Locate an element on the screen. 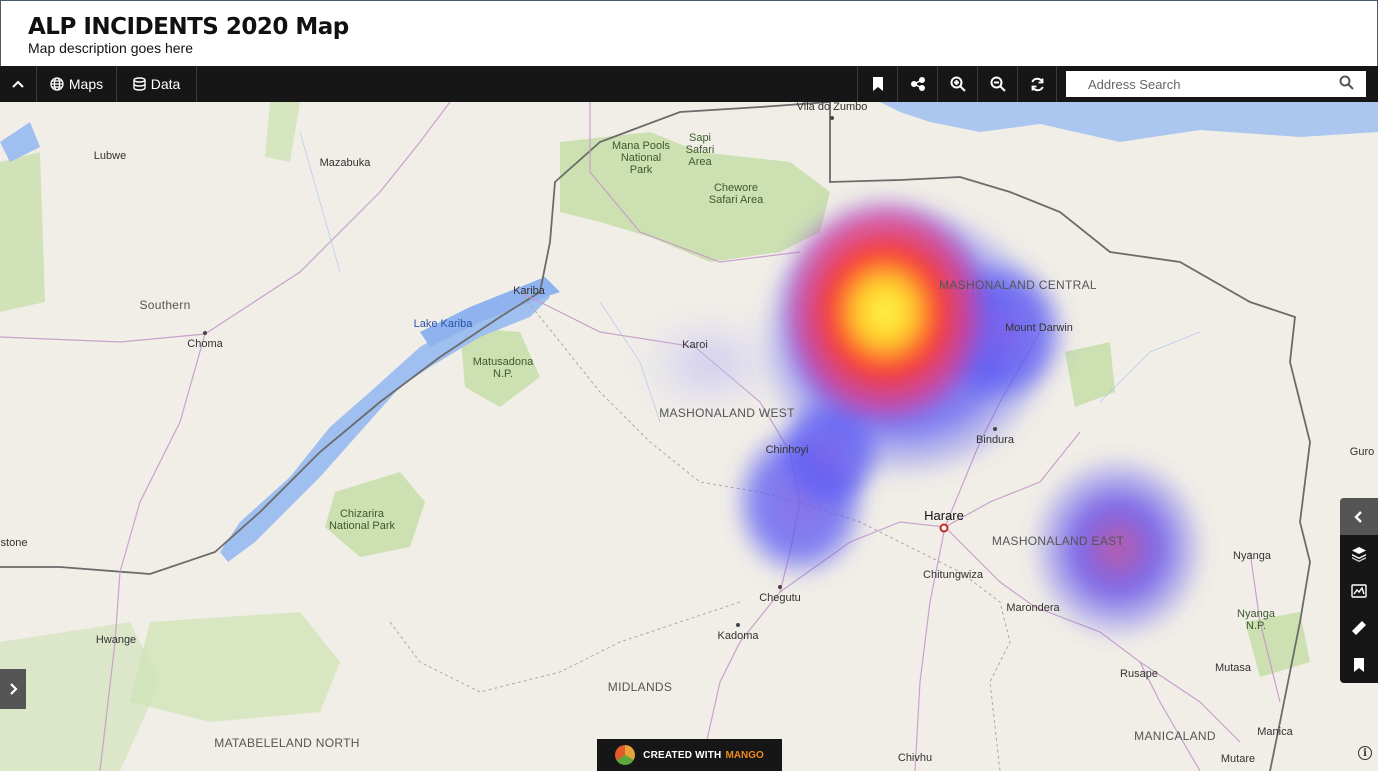 This screenshot has height=771, width=1378. map-card-icon is located at coordinates (1359, 590).